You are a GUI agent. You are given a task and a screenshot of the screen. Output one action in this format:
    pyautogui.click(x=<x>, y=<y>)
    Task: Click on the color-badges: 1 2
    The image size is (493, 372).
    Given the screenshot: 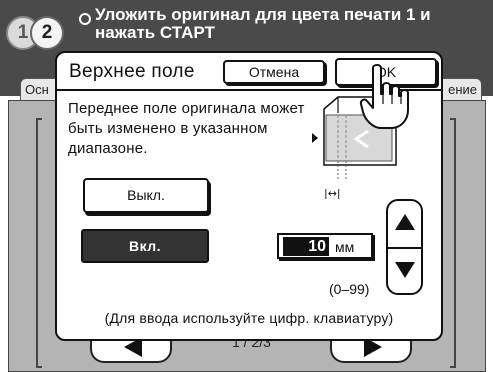 What is the action you would take?
    pyautogui.click(x=38, y=34)
    